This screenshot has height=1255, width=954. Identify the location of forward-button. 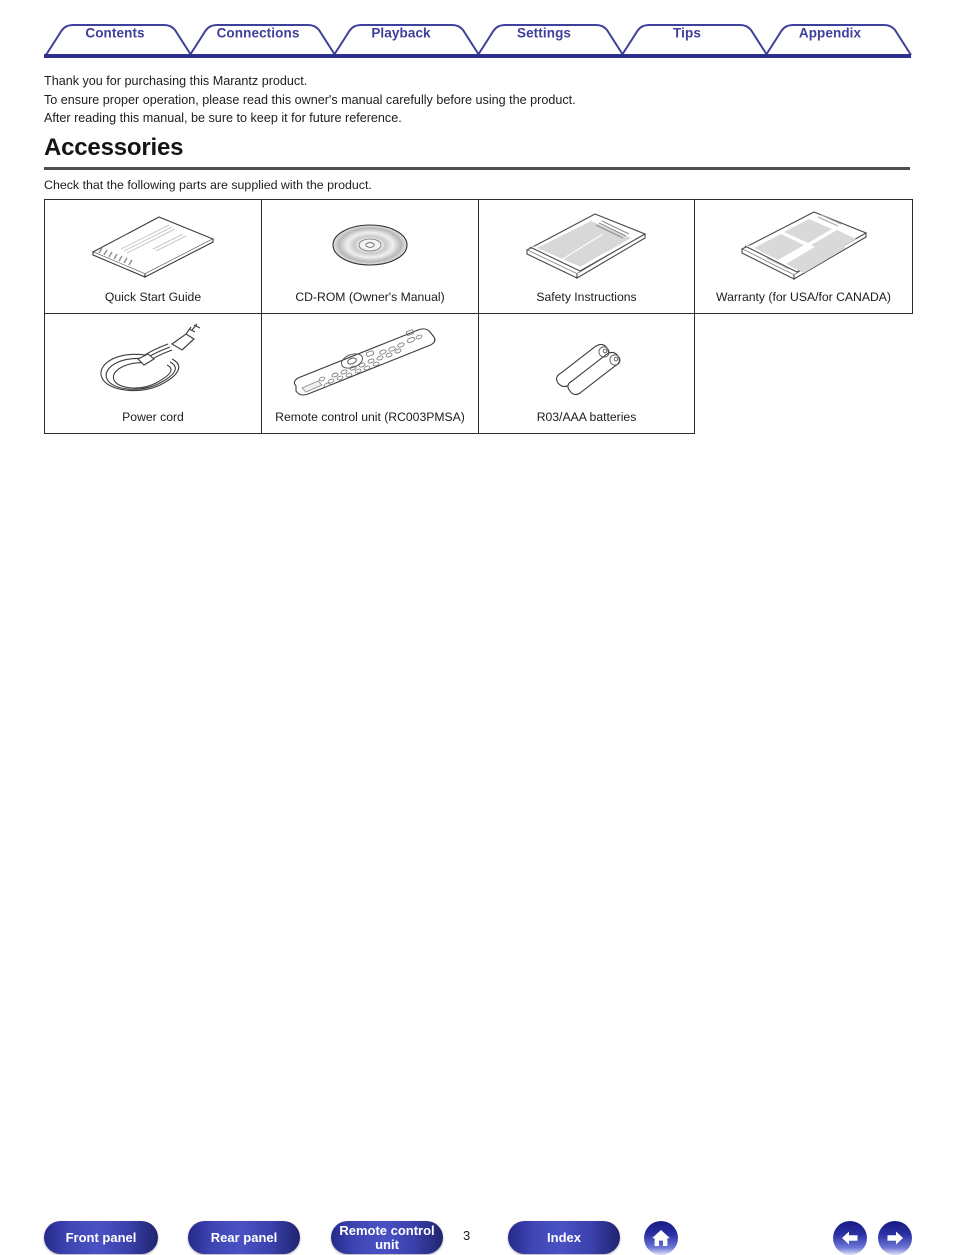
(895, 1238).